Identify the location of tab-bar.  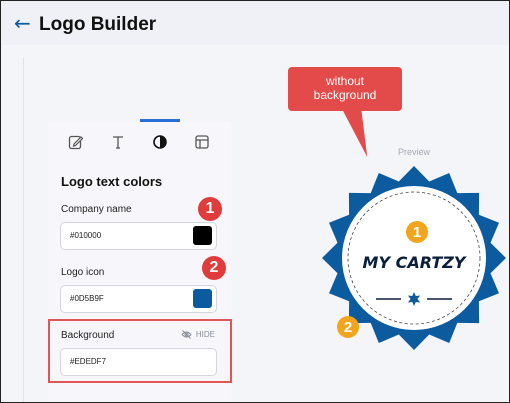
(139, 140).